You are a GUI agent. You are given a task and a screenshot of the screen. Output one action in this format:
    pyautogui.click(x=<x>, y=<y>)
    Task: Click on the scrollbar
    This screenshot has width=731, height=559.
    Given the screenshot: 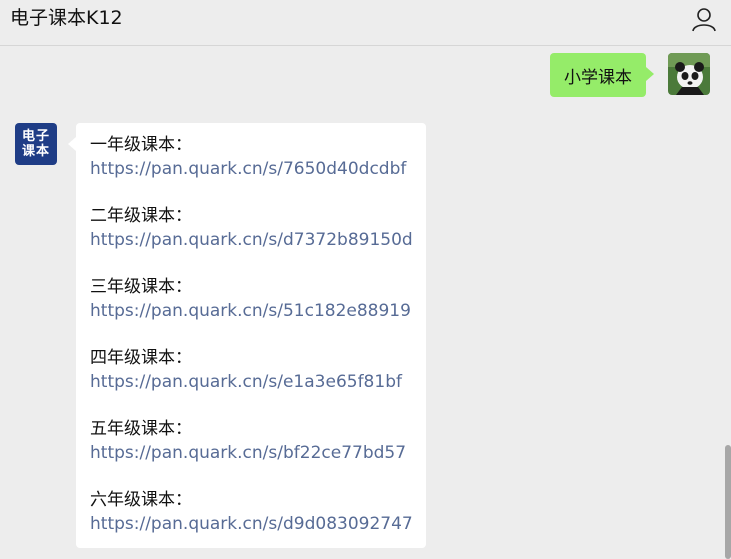 What is the action you would take?
    pyautogui.click(x=728, y=502)
    